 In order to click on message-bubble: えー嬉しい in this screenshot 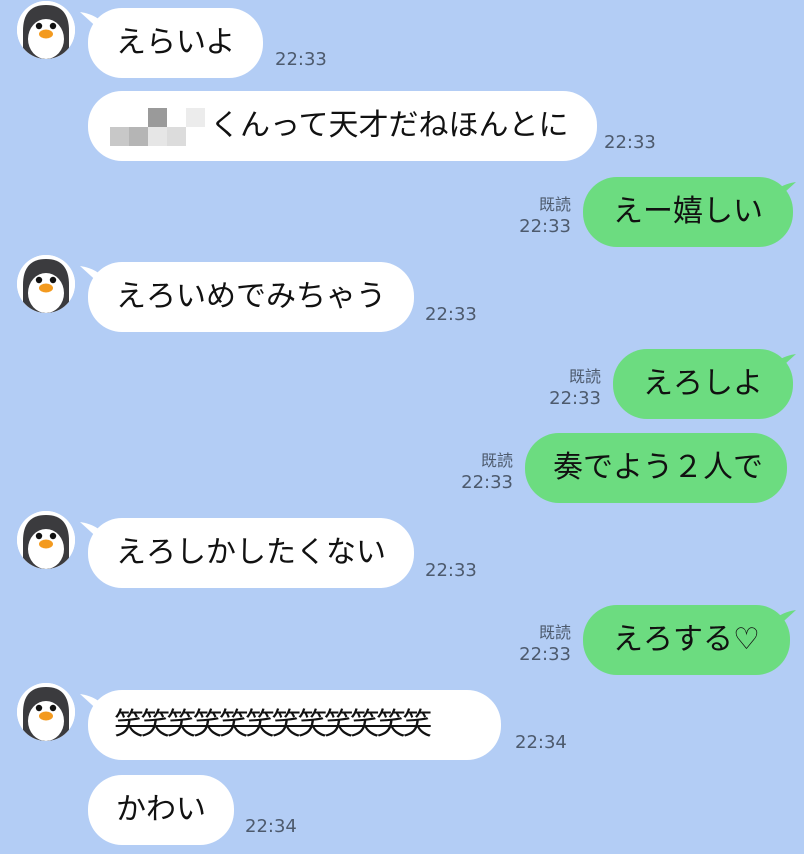, I will do `click(688, 212)`.